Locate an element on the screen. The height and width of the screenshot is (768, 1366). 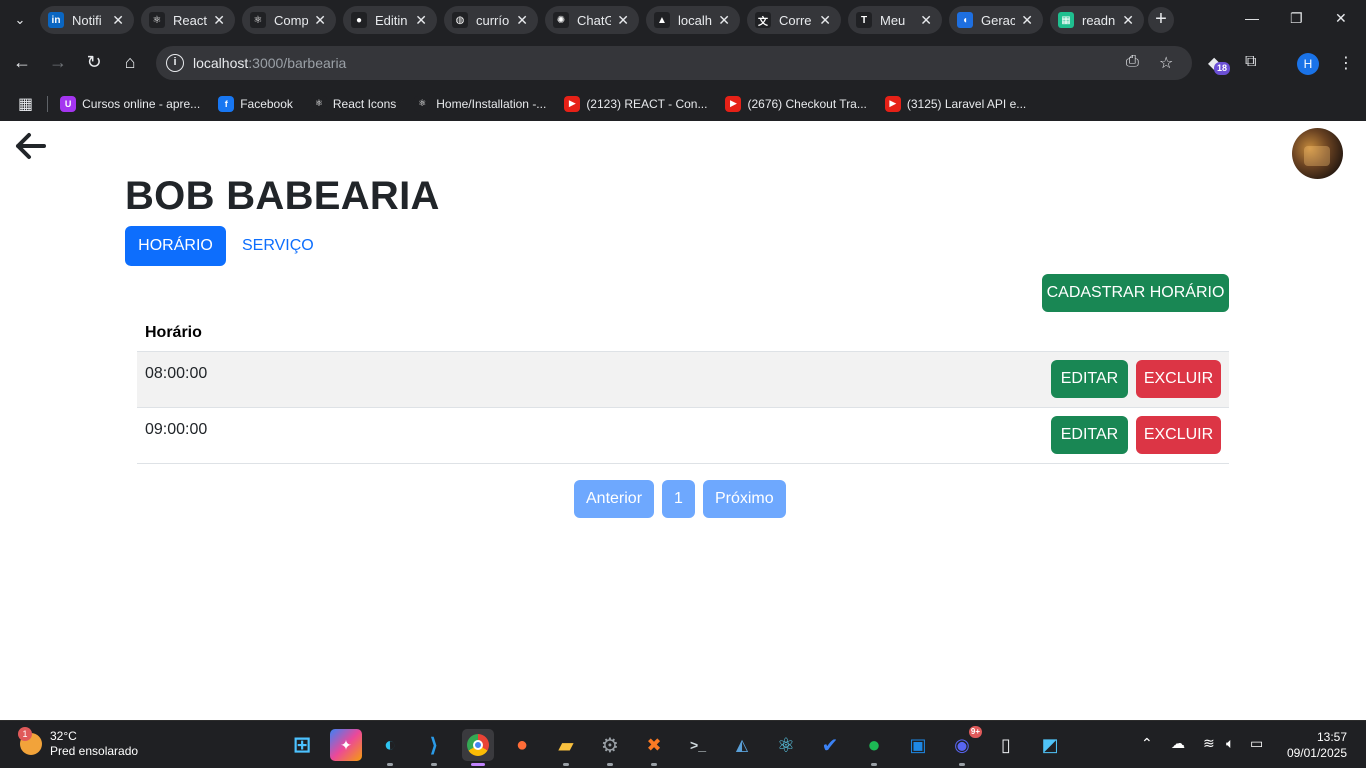
user-avatar is located at coordinates (1317, 153).